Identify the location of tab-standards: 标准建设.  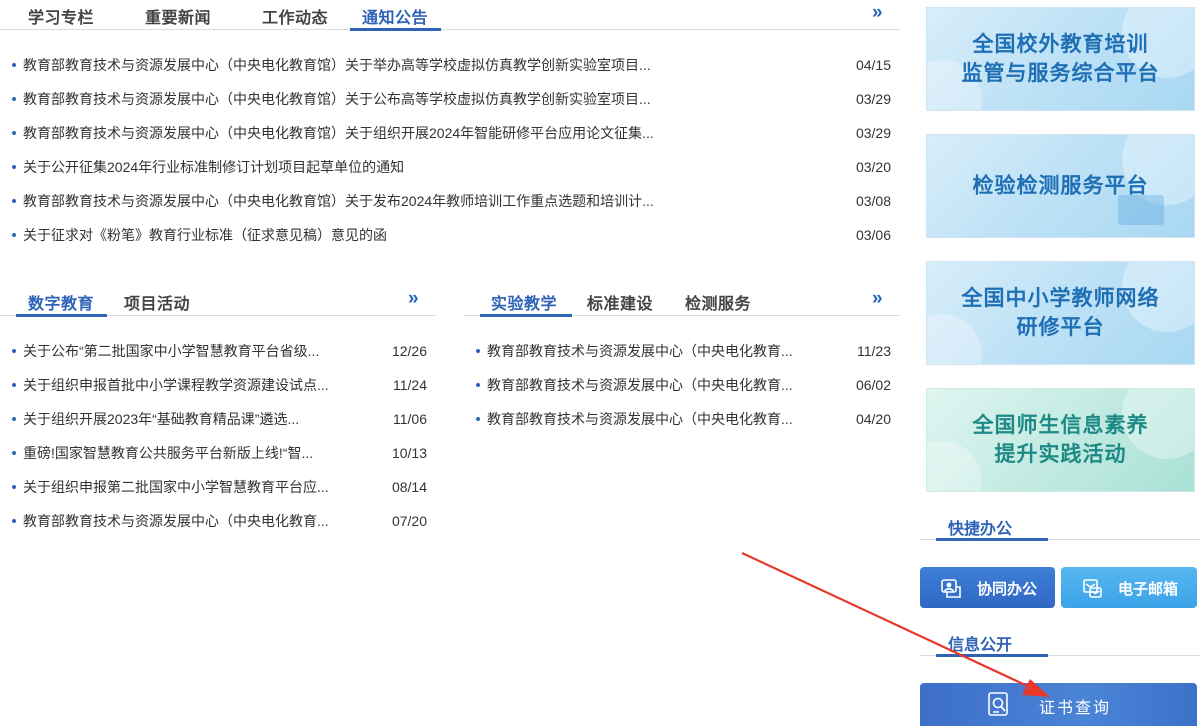
(620, 302).